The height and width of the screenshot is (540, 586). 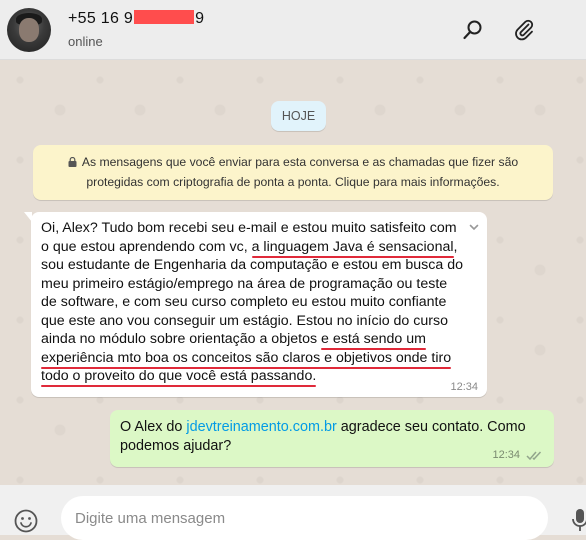 What do you see at coordinates (72, 162) in the screenshot?
I see `lock-icon` at bounding box center [72, 162].